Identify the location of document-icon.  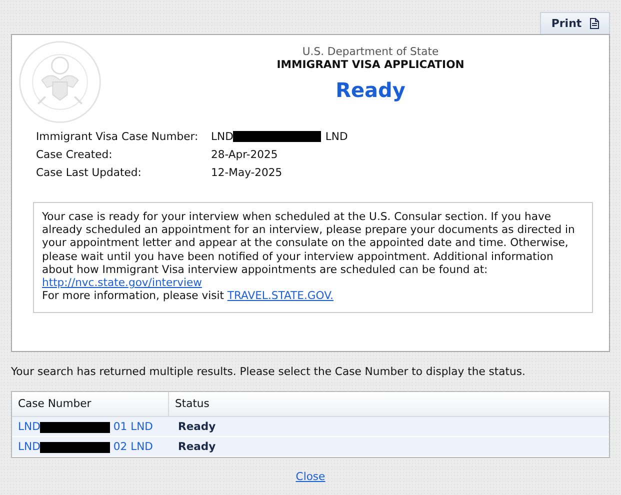
(594, 23).